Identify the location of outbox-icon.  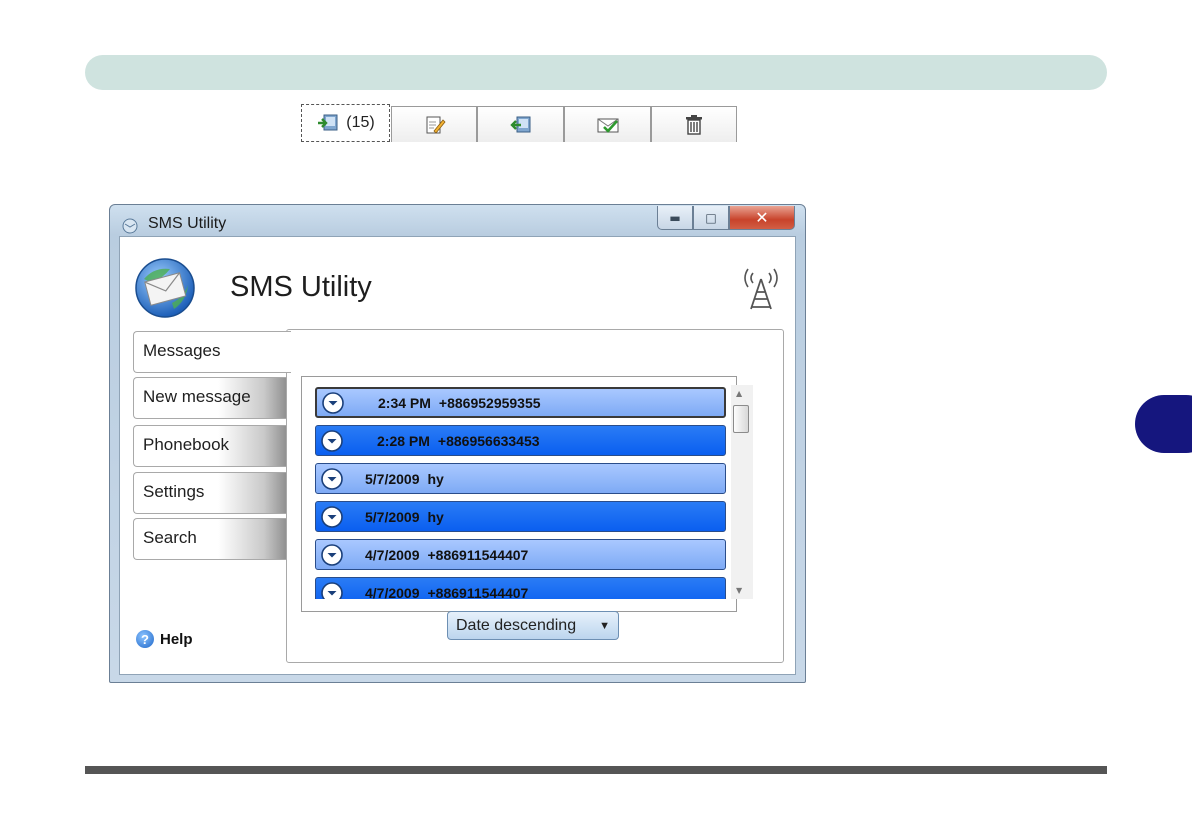
(519, 124).